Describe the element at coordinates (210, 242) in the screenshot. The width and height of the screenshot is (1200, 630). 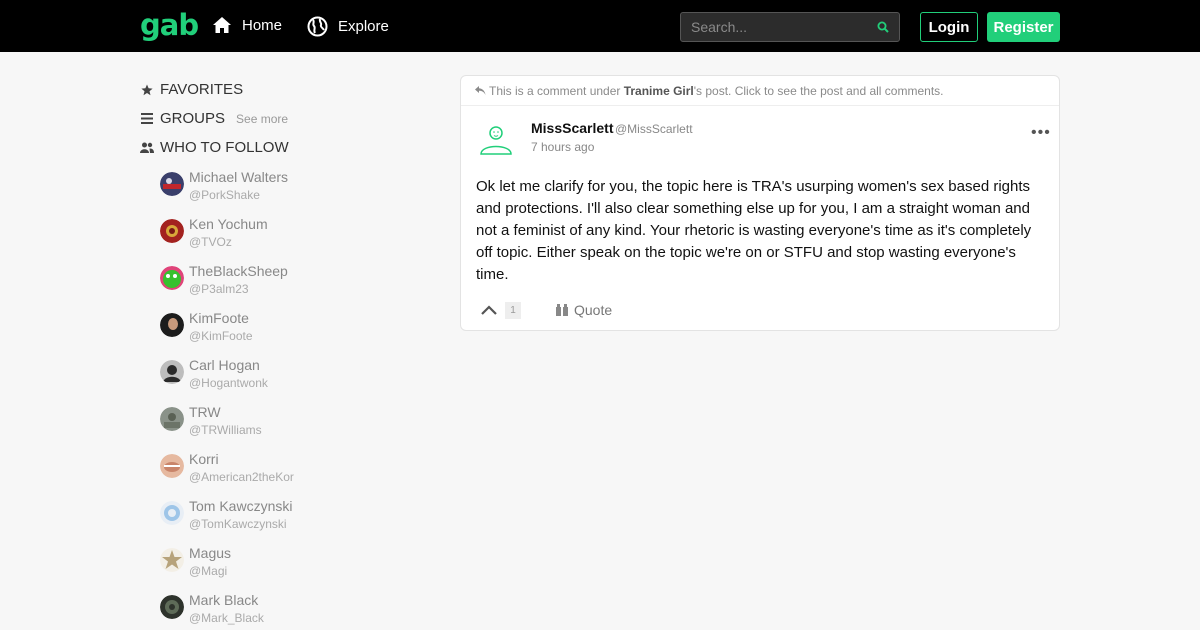
I see `follow-handle: @TVOz` at that location.